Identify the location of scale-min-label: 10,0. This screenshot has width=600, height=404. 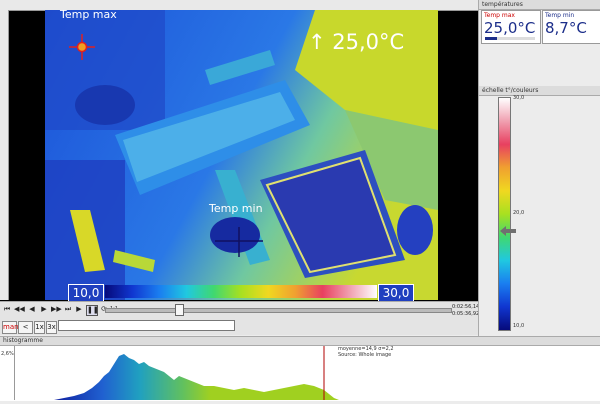
(86, 293).